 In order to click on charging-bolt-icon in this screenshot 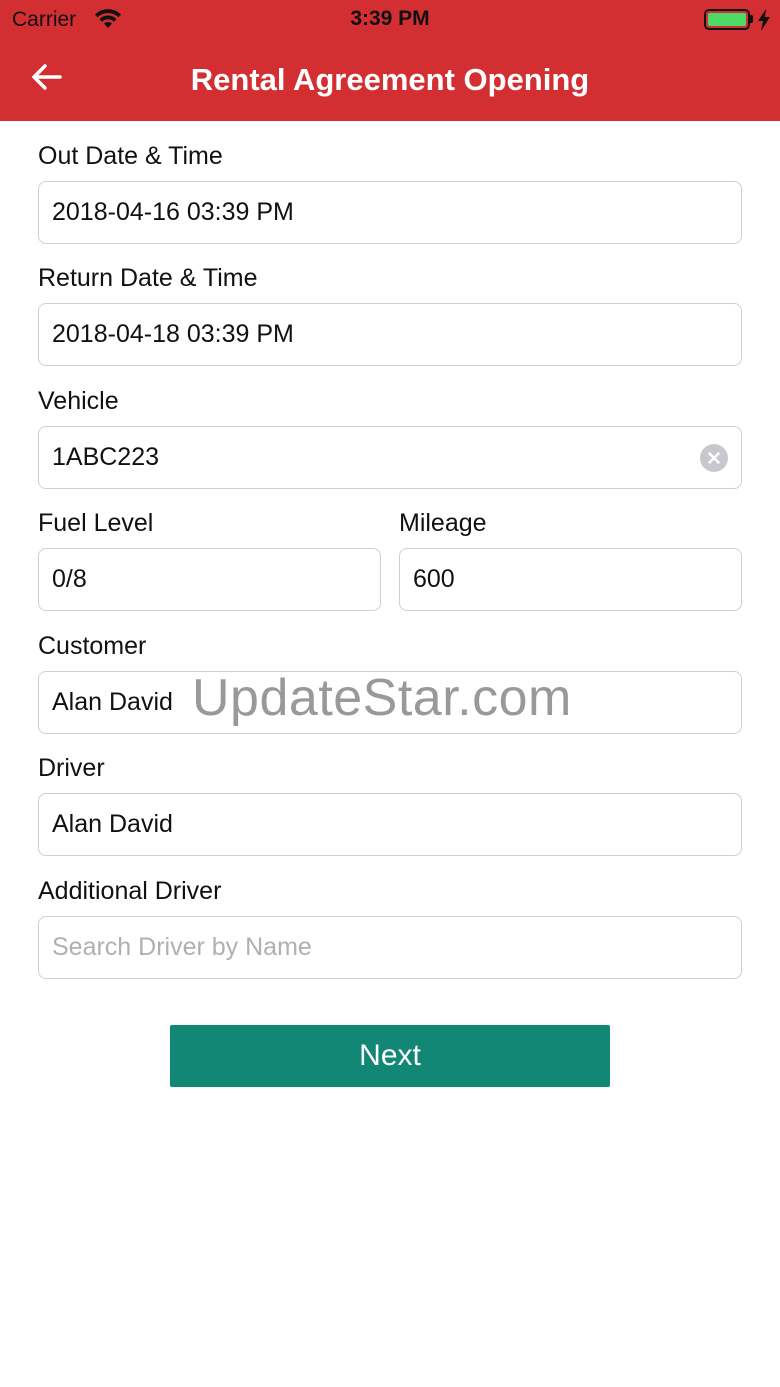, I will do `click(764, 20)`.